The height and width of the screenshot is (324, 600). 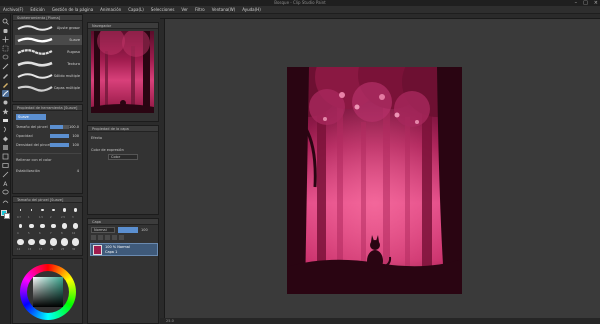 What do you see at coordinates (53, 245) in the screenshot?
I see `brush-size-option: 20` at bounding box center [53, 245].